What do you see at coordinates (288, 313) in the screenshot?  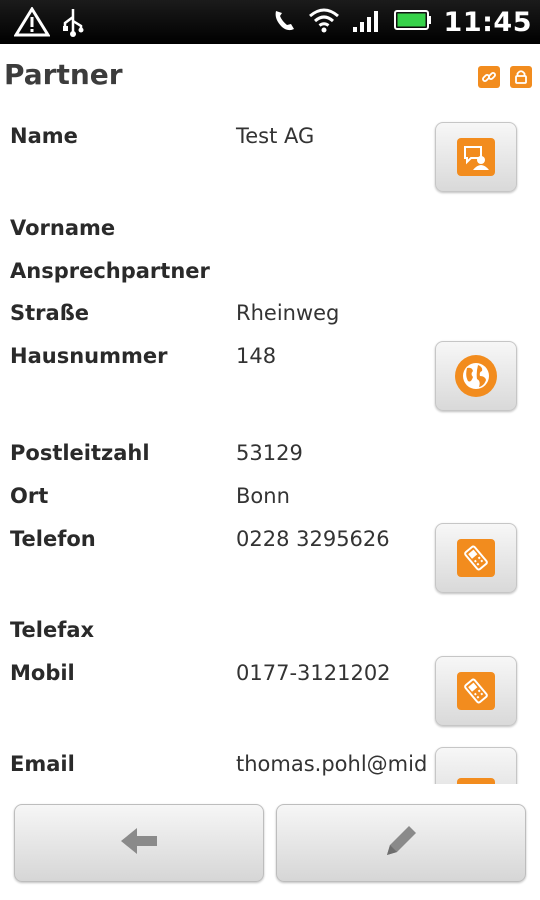 I see `field-value-strasse: Rheinweg` at bounding box center [288, 313].